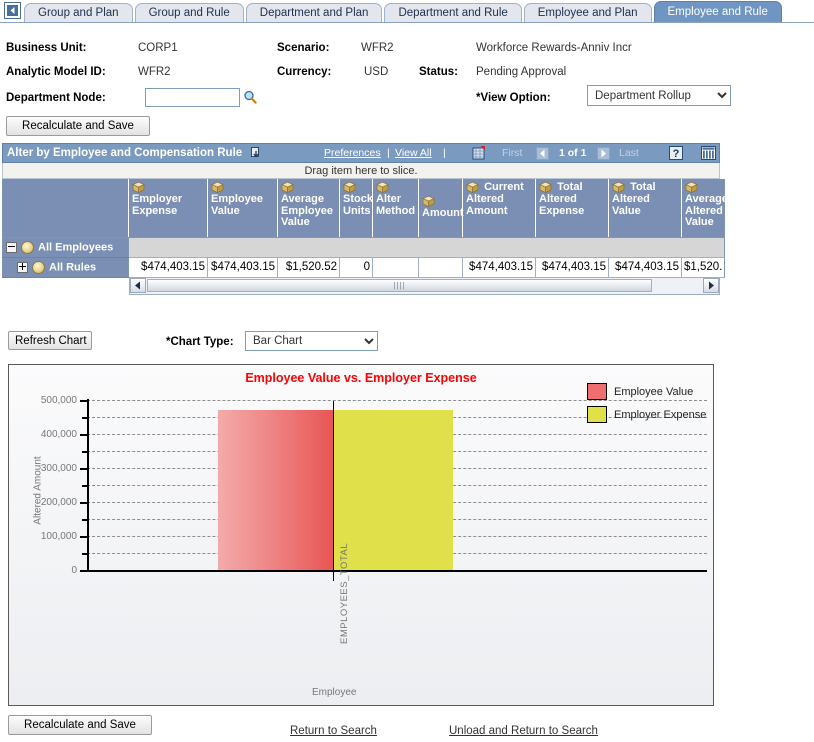 The width and height of the screenshot is (814, 742). Describe the element at coordinates (554, 48) in the screenshot. I see `scenario-description: Workforce Rewards-Anniv Incr` at that location.